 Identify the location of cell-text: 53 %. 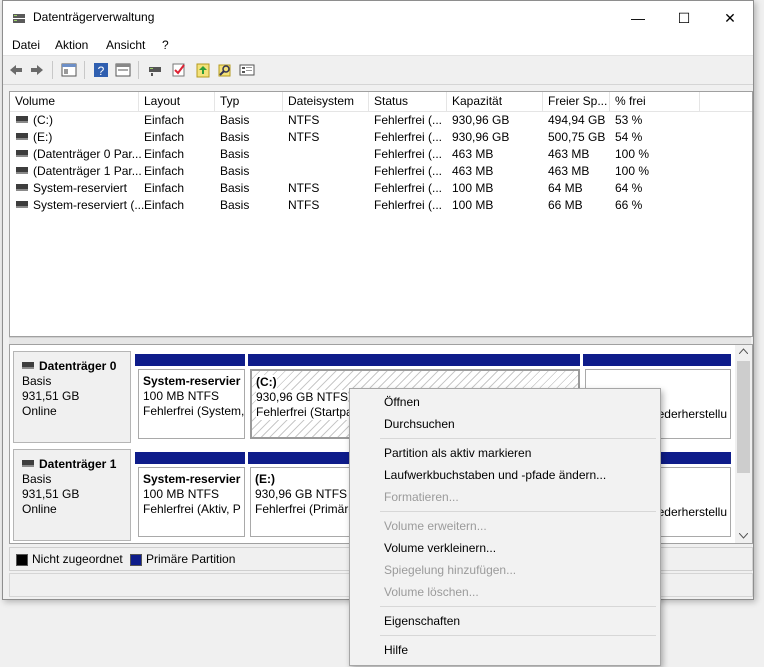
(629, 120).